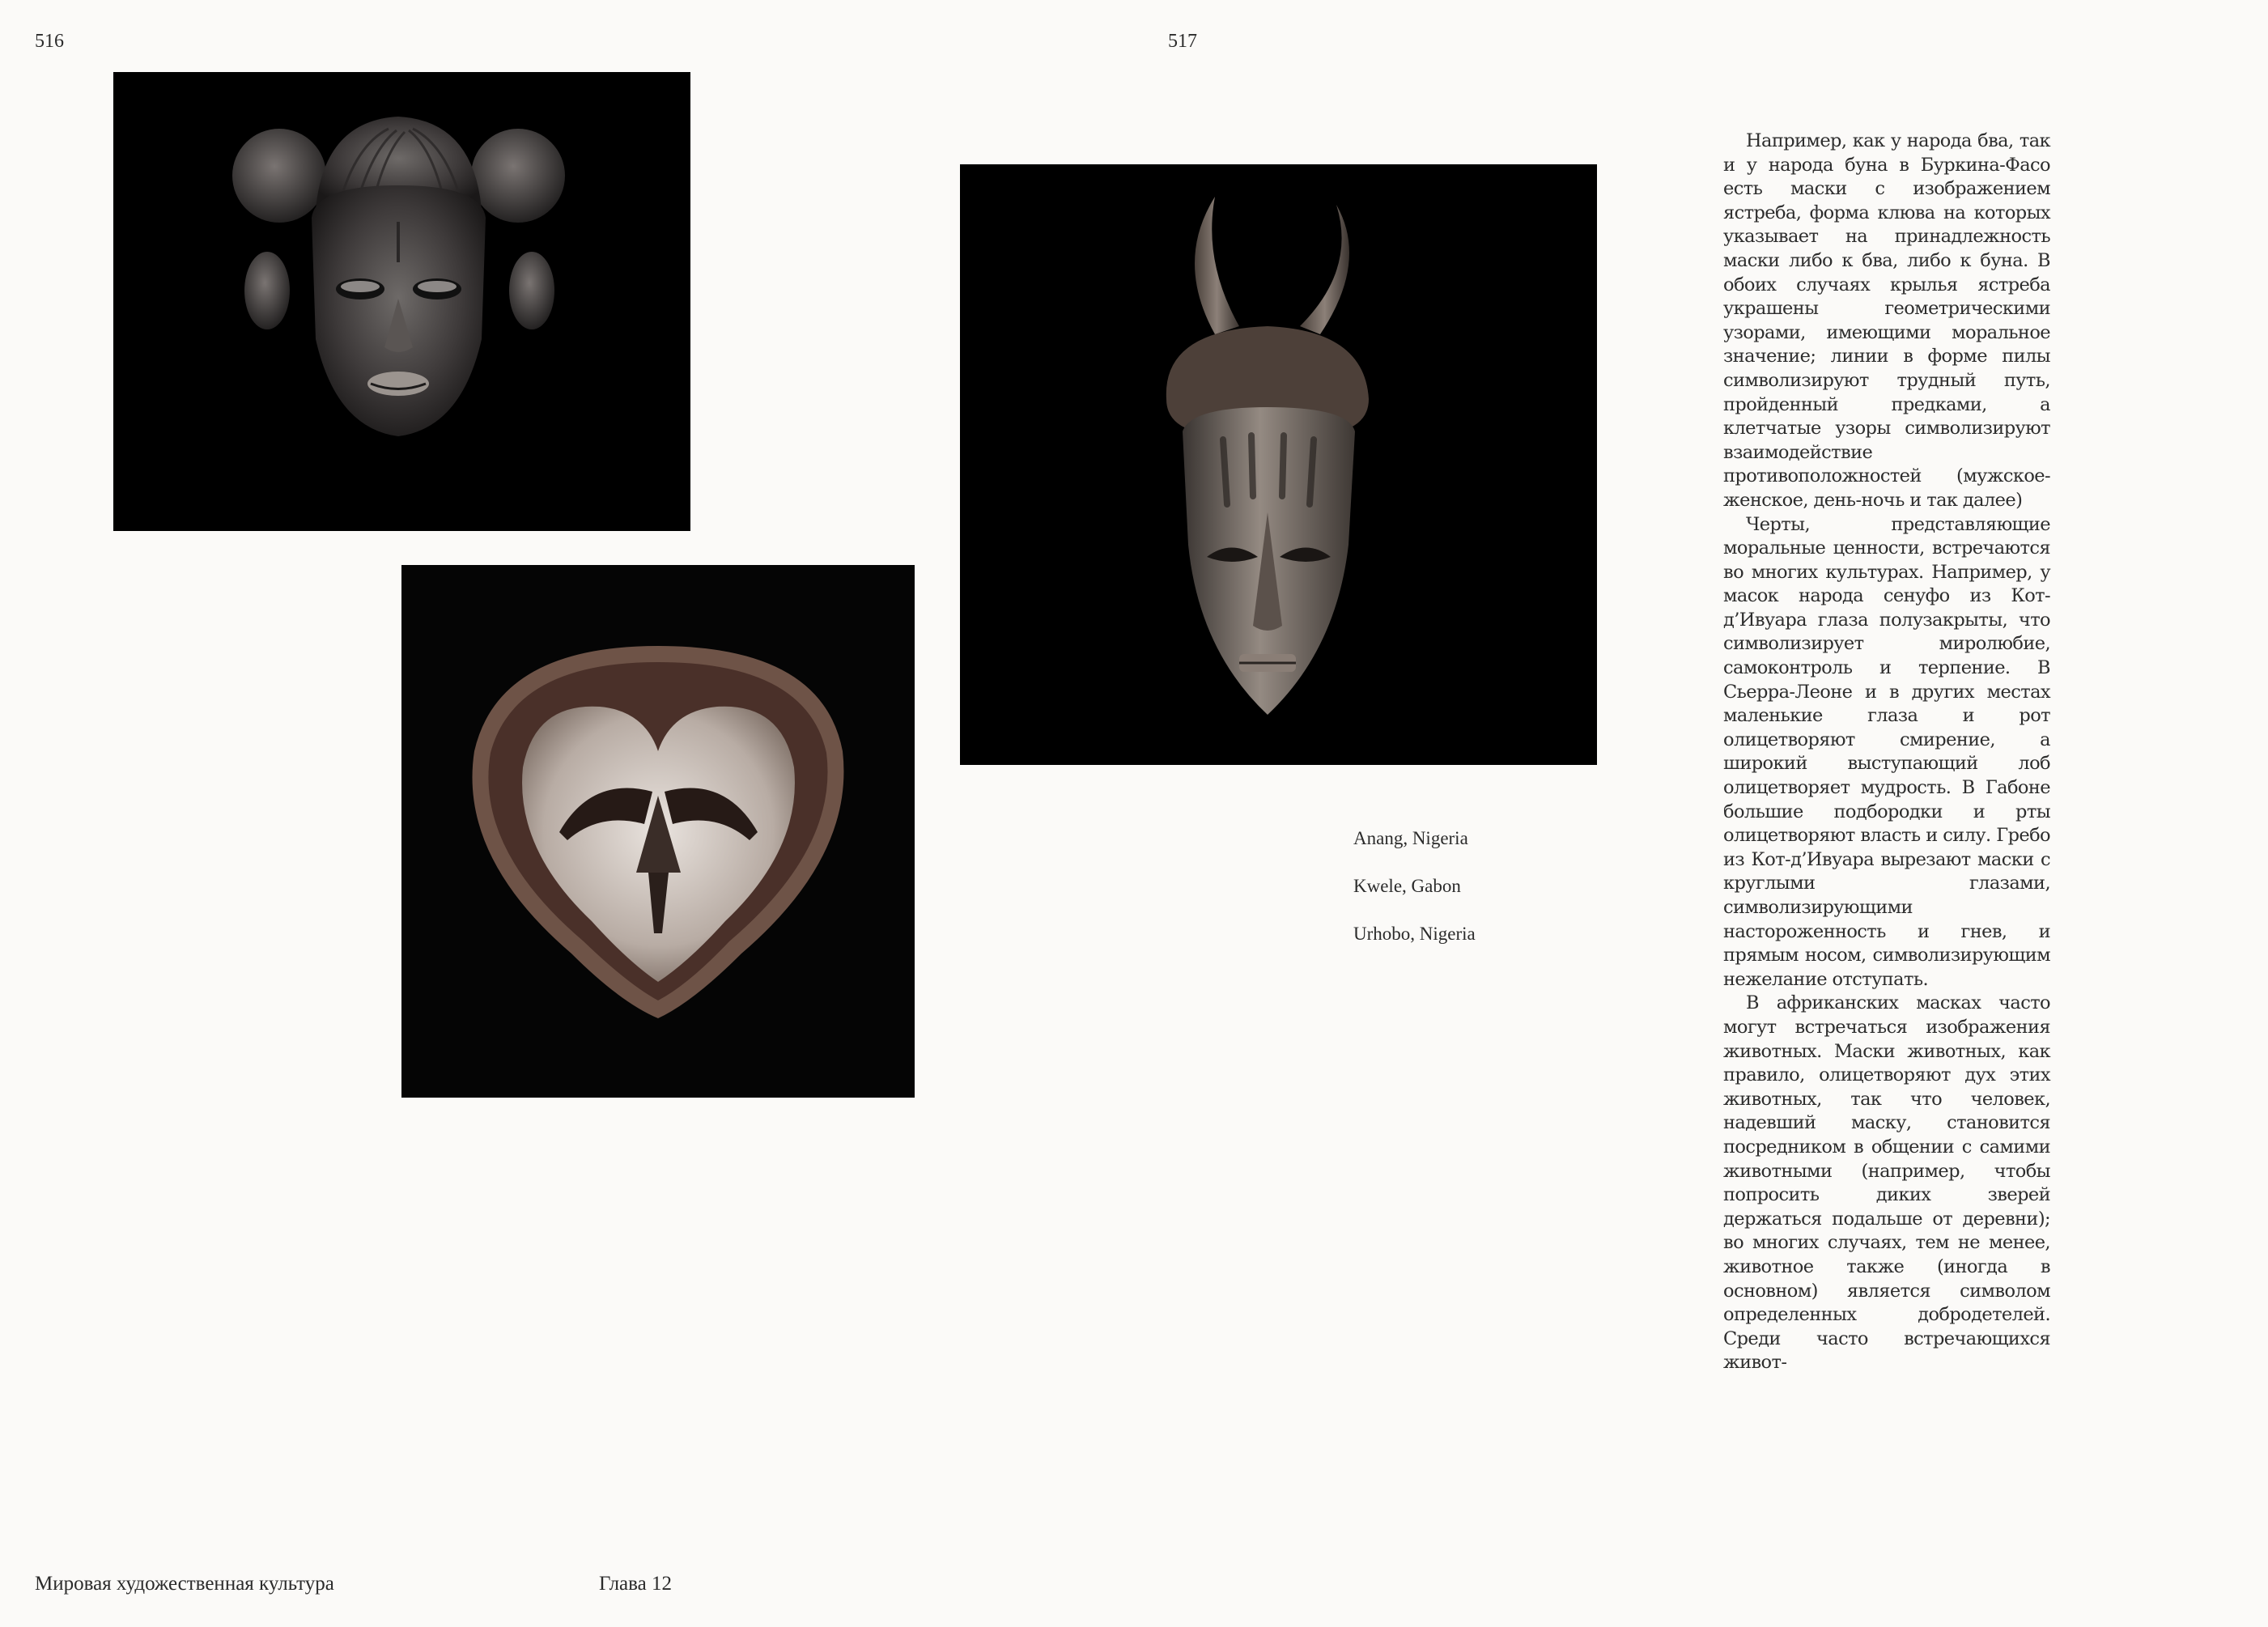  I want to click on mask-photo-kwele-icon, so click(658, 831).